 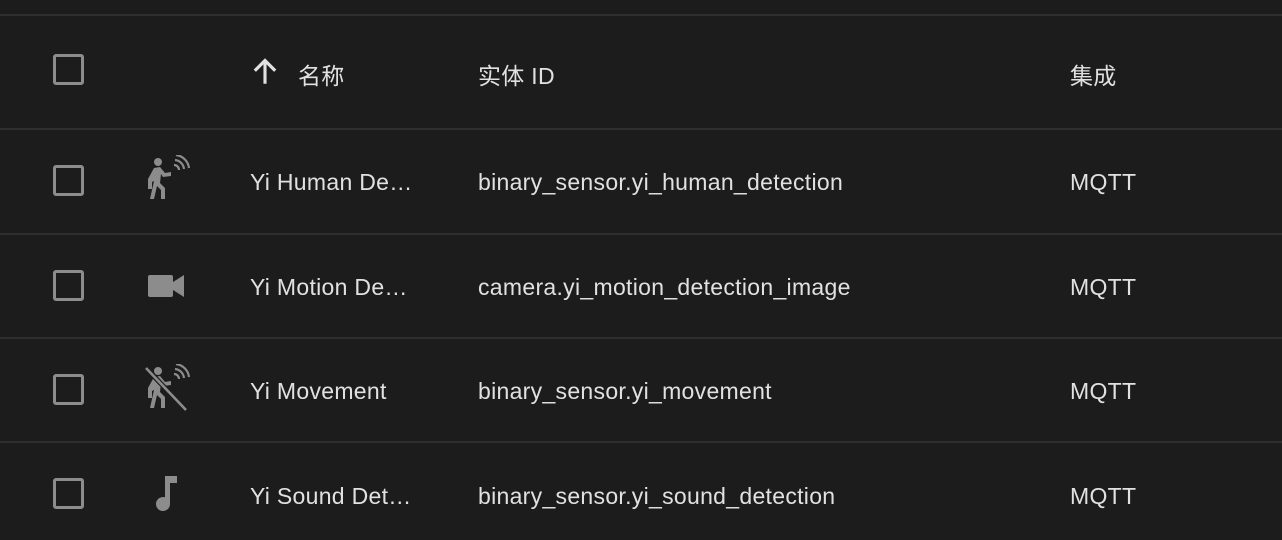 I want to click on motion-sensor-off-icon, so click(x=167, y=388).